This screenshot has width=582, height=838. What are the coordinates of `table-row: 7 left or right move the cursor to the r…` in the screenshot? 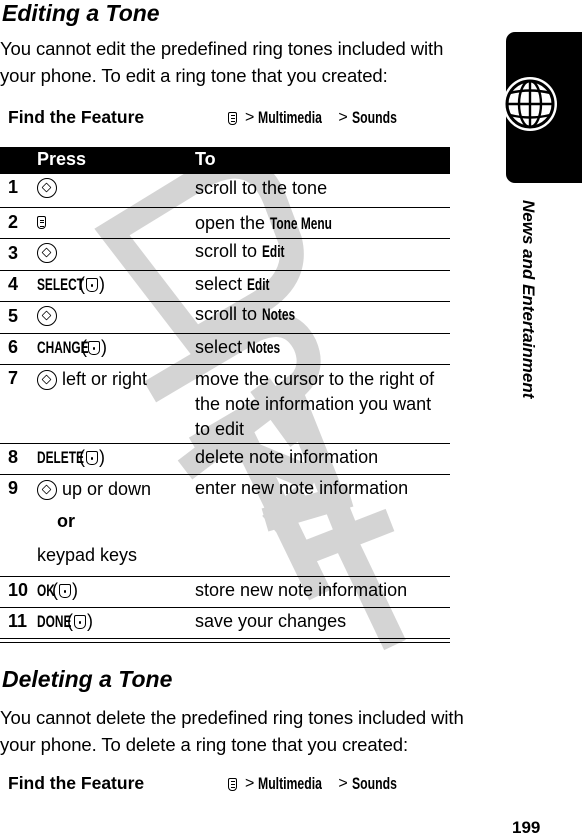 It's located at (225, 404).